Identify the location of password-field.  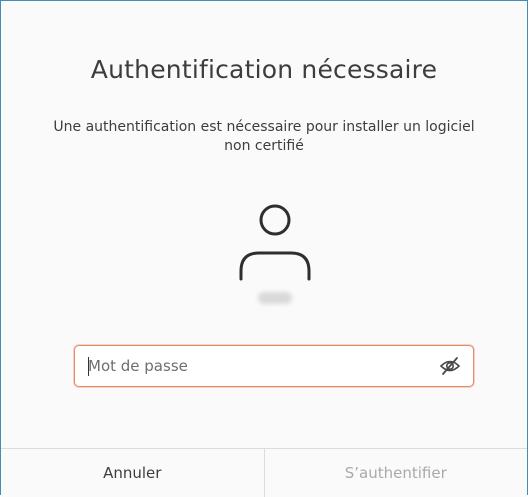
(274, 366).